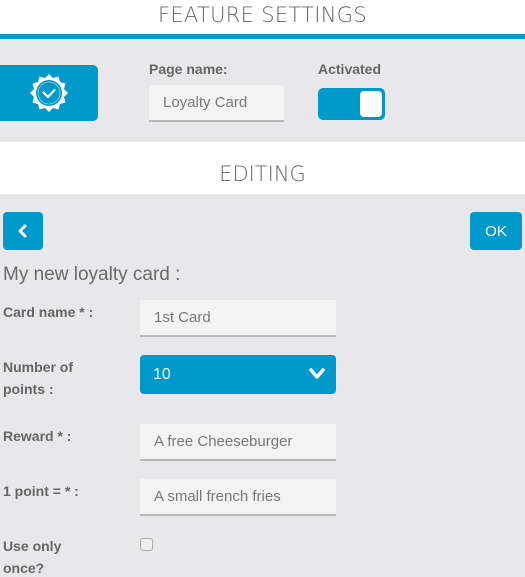 Image resolution: width=525 pixels, height=577 pixels. I want to click on page-name-input: Loyalty Card, so click(216, 103).